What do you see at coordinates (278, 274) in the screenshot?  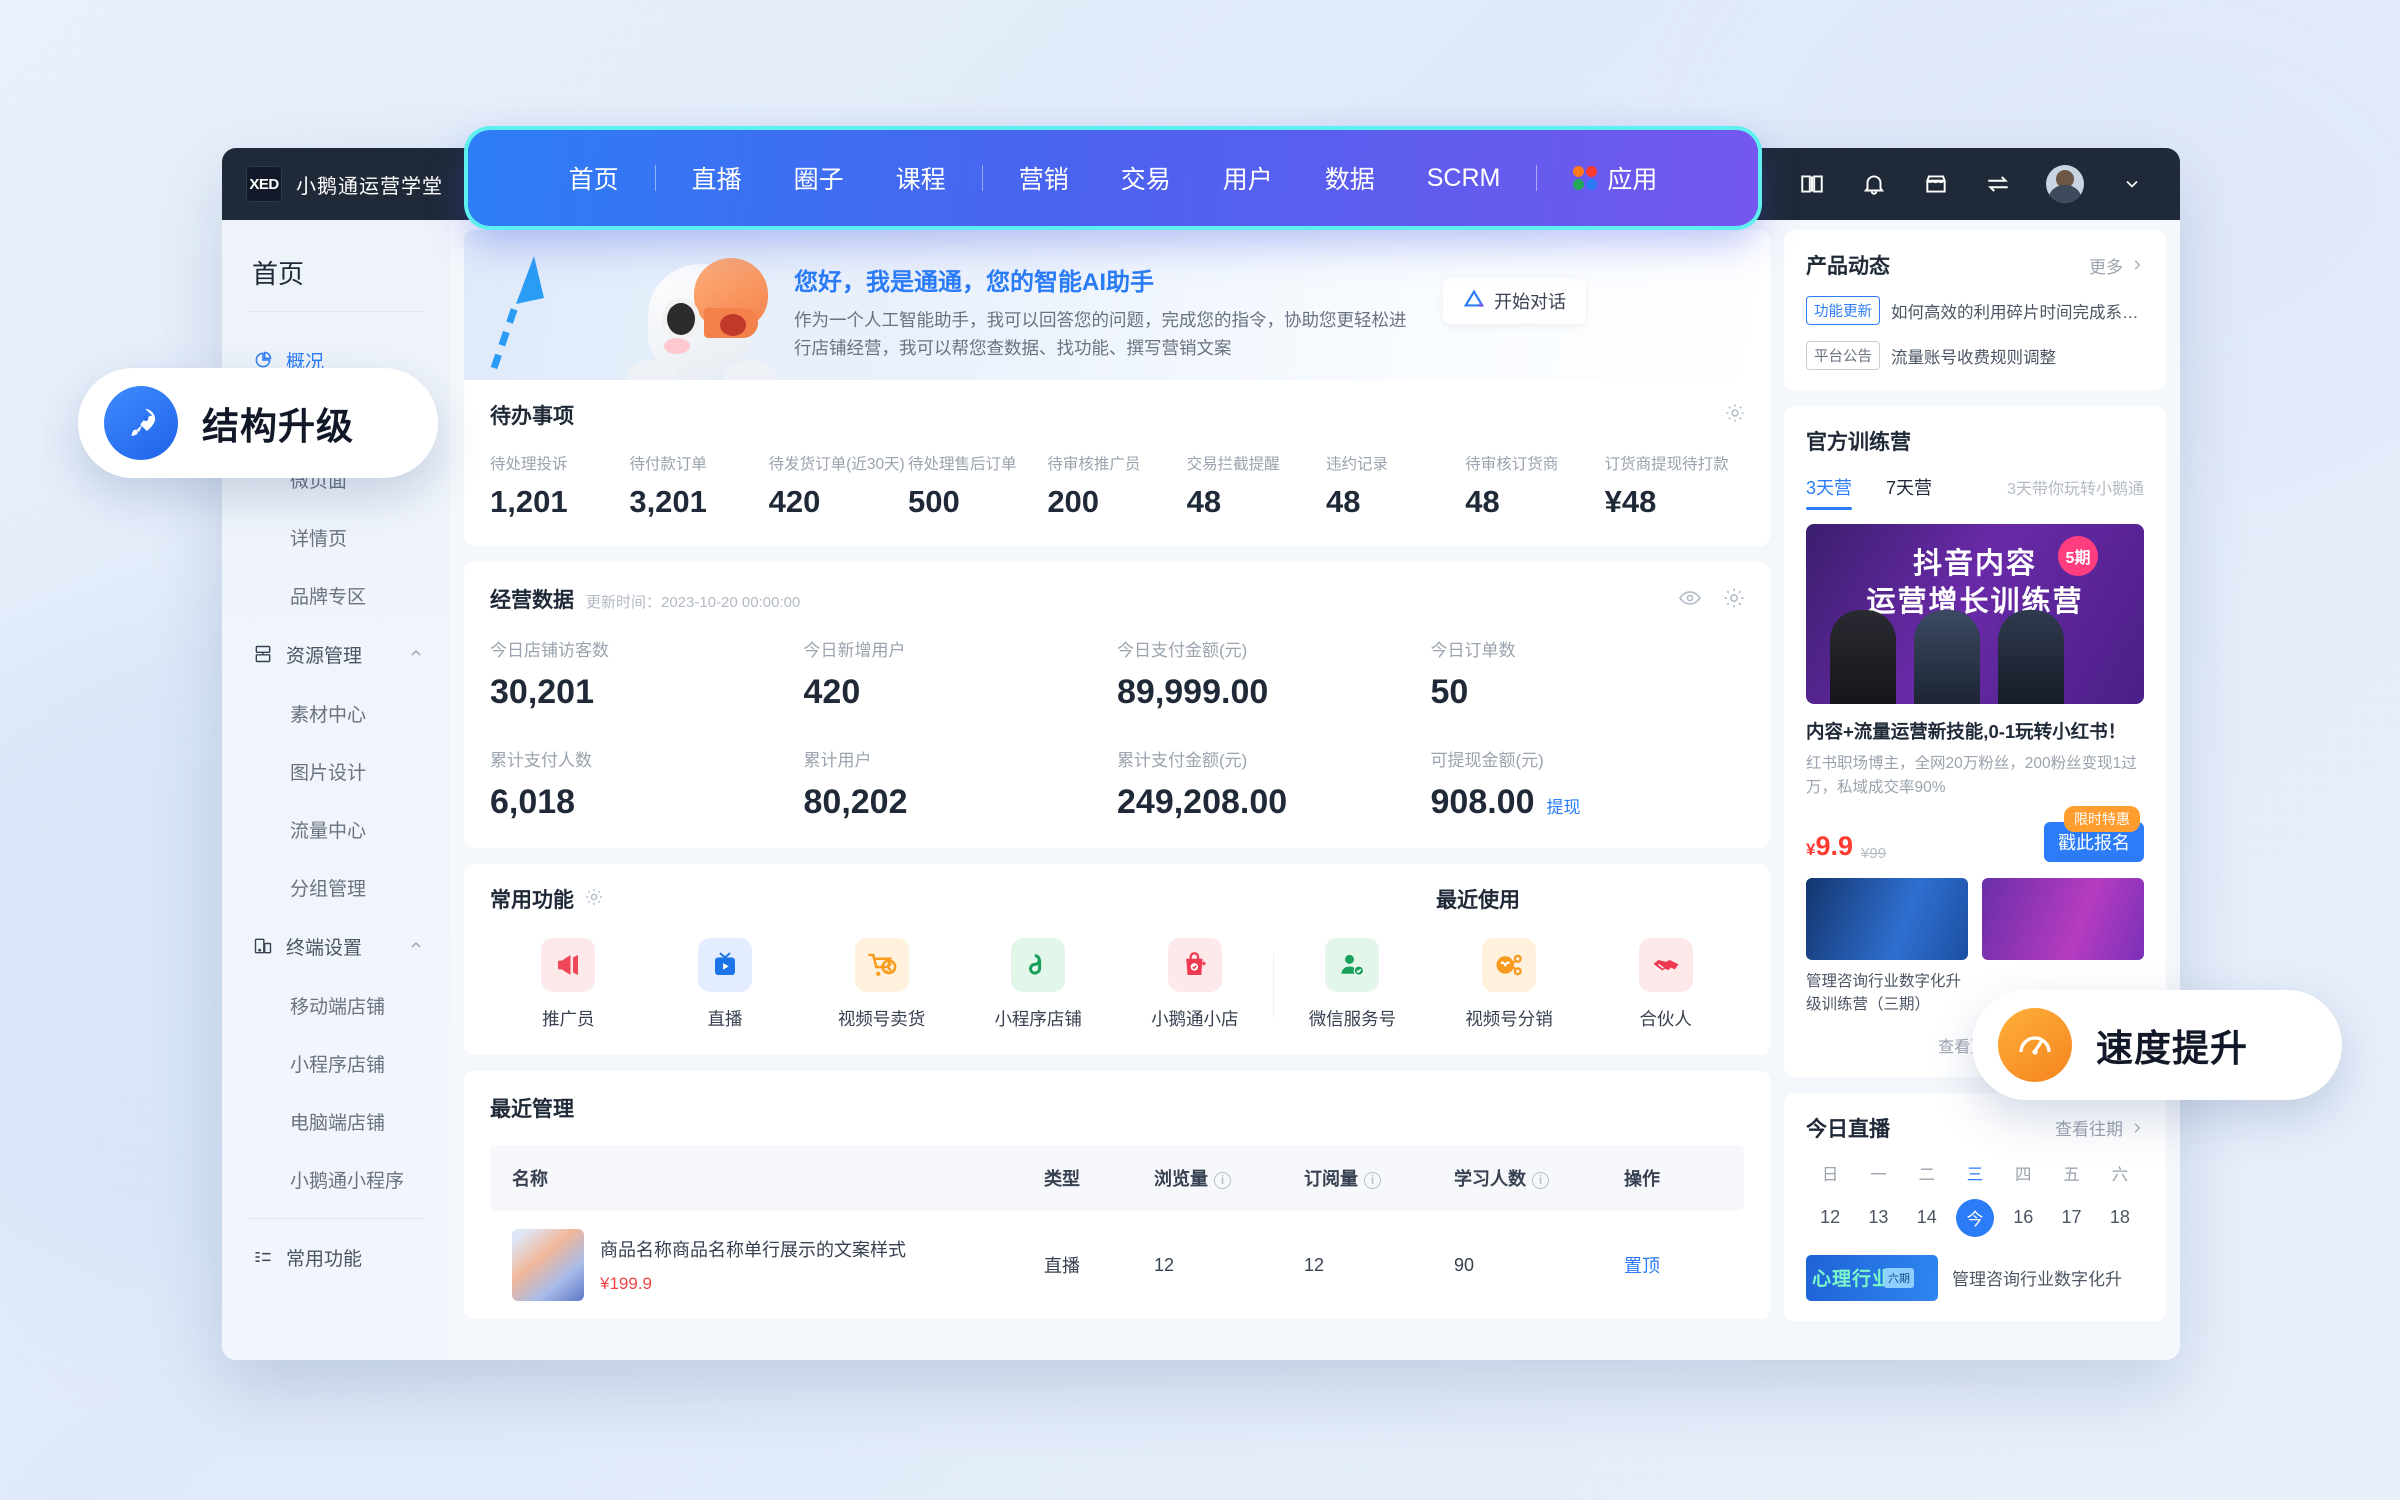 I see `sidebar-title: 首页` at bounding box center [278, 274].